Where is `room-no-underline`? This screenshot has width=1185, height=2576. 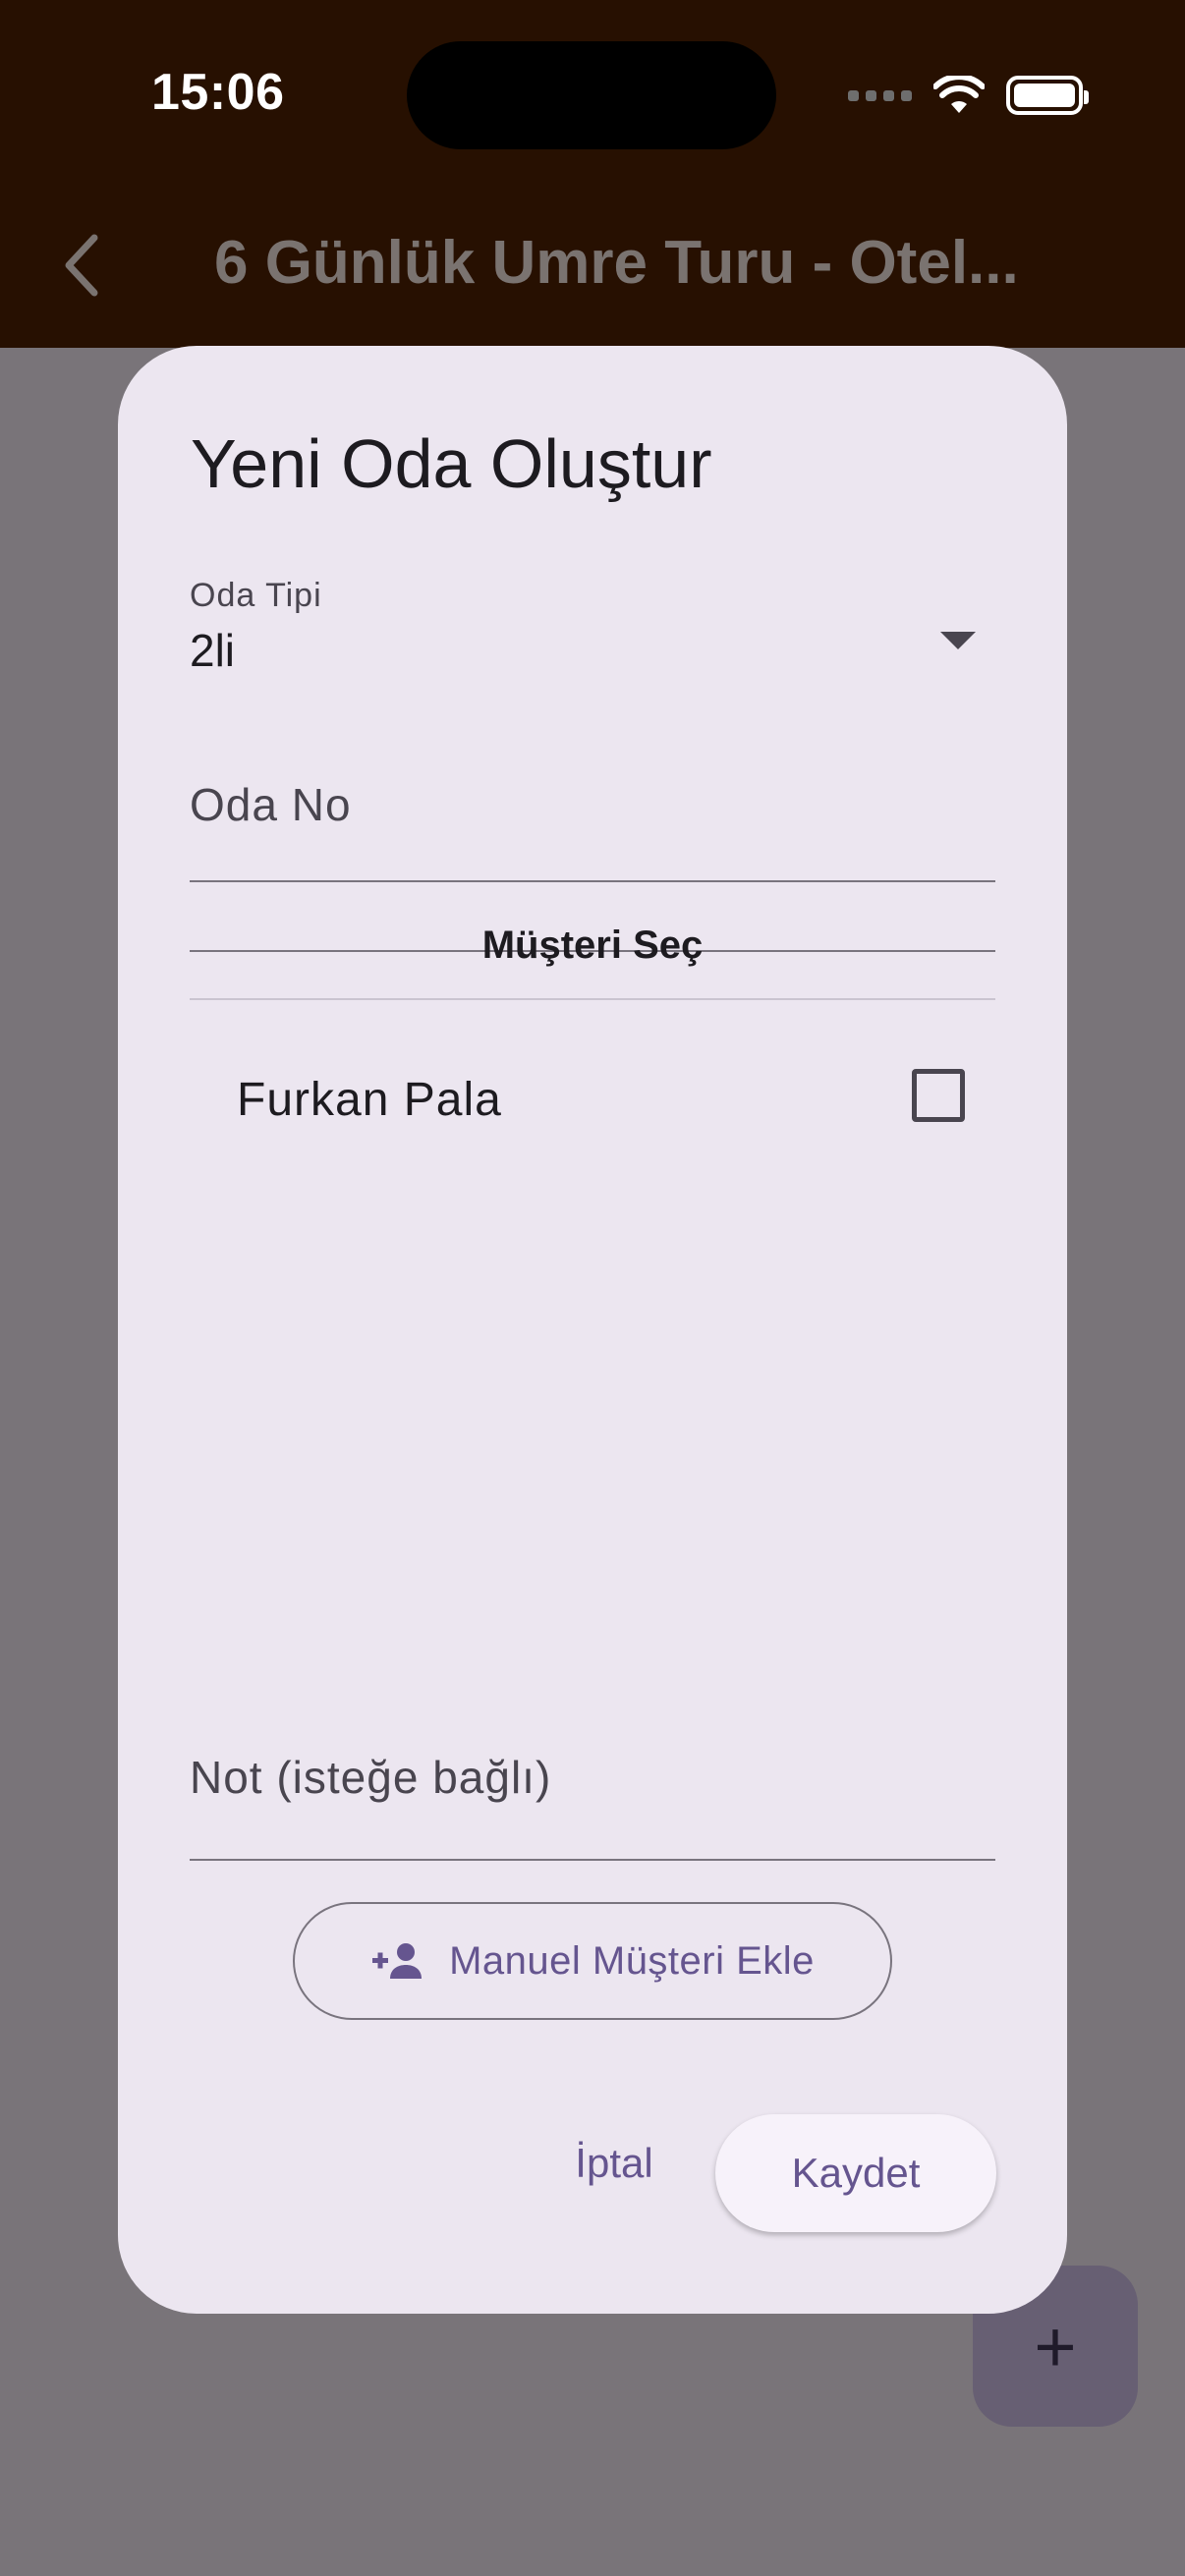 room-no-underline is located at coordinates (592, 881).